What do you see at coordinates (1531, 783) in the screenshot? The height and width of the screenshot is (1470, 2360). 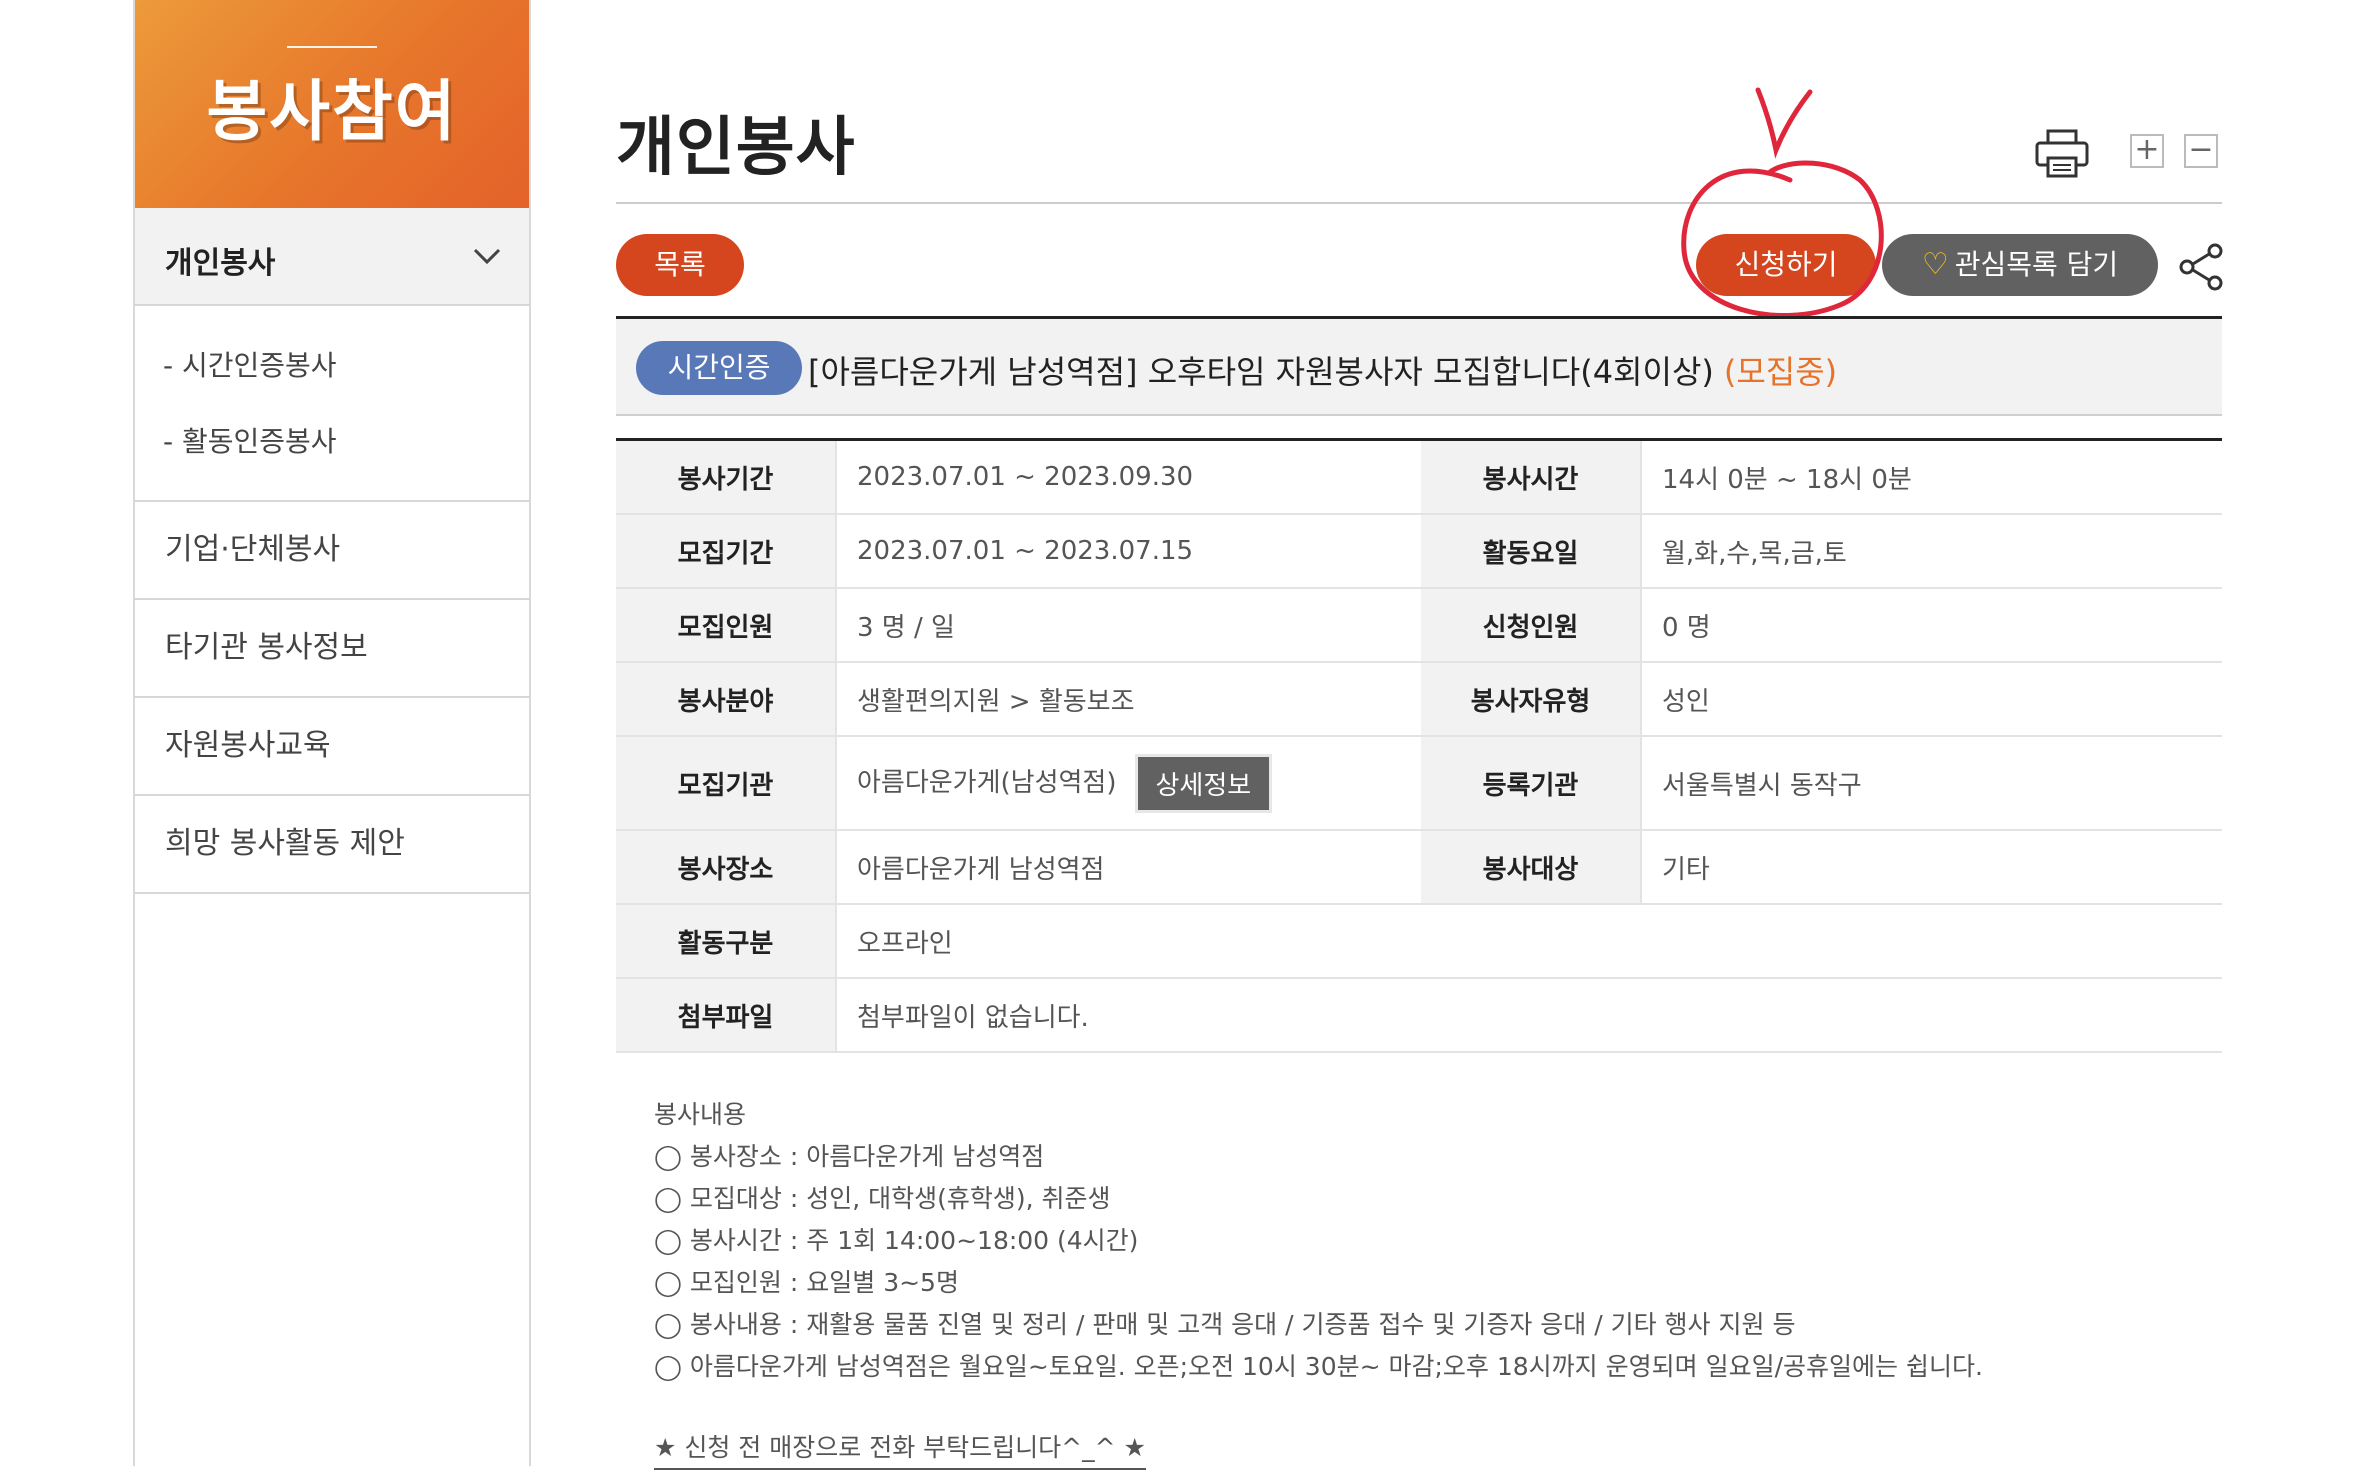 I see `row-label: 등록기관` at bounding box center [1531, 783].